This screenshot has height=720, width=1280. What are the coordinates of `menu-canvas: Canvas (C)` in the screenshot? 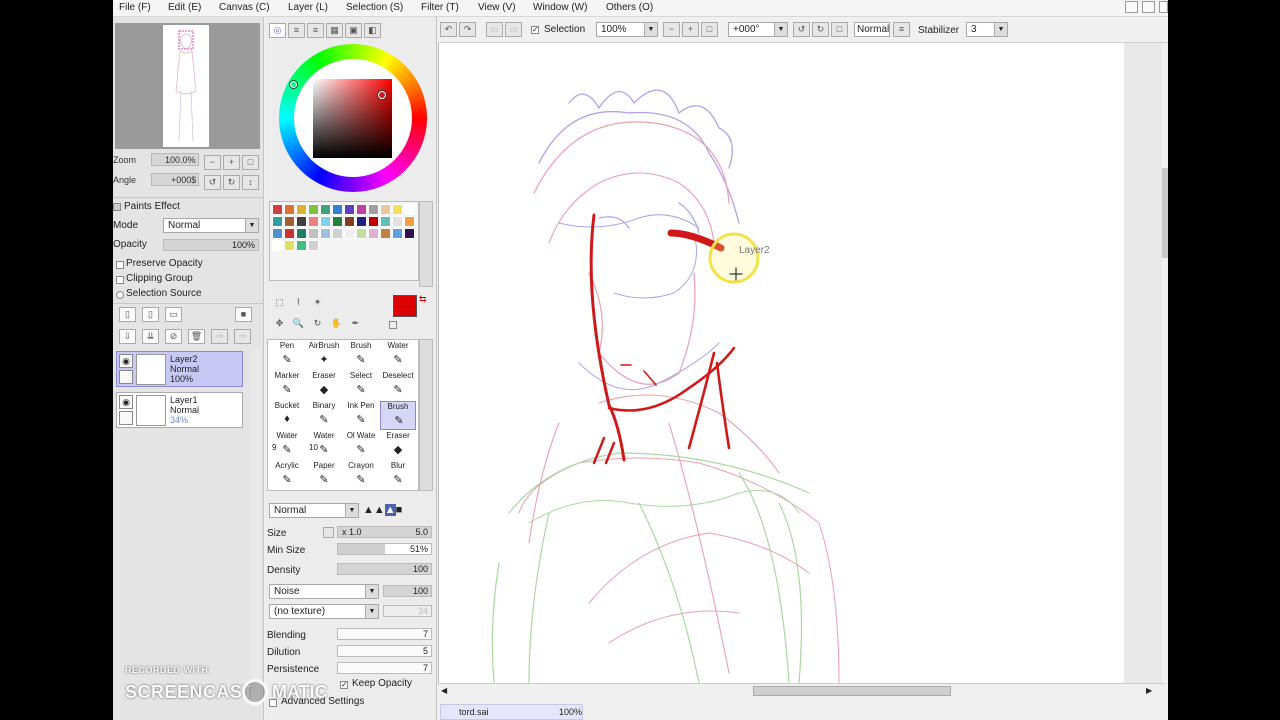 It's located at (244, 7).